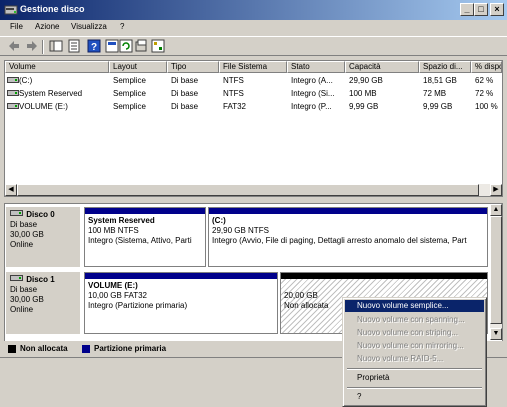  I want to click on disk-management-icon, so click(11, 10).